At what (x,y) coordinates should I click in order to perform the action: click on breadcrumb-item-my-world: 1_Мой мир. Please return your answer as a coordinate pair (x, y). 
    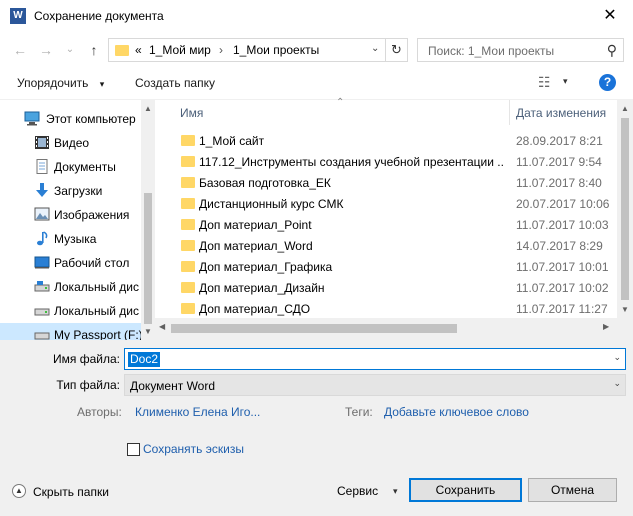
    Looking at the image, I should click on (180, 50).